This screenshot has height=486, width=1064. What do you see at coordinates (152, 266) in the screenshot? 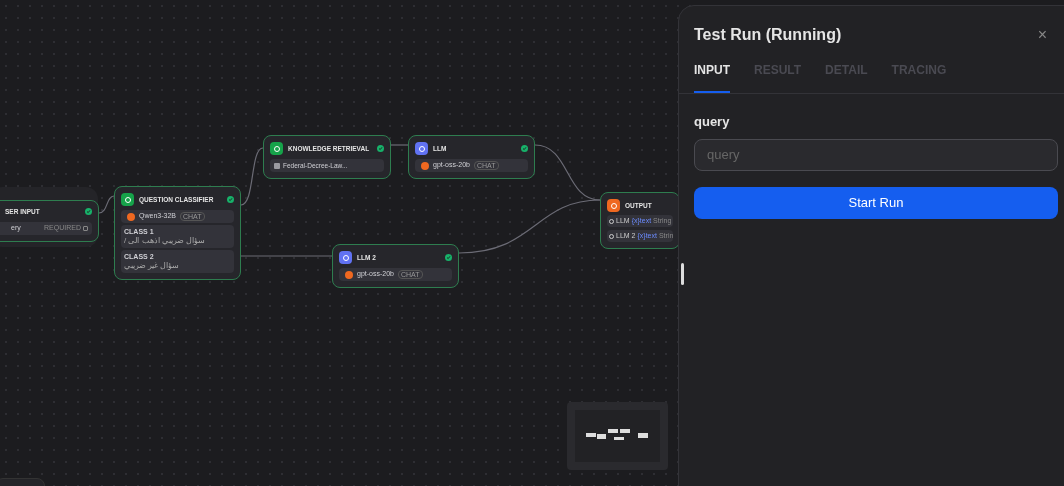
I see `class-description: سؤال غير ضريبي` at bounding box center [152, 266].